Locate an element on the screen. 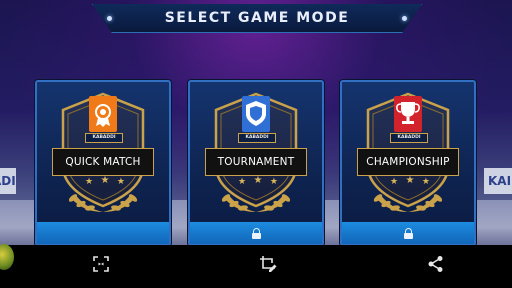 The height and width of the screenshot is (288, 512). ad-board-left-text: ADI is located at coordinates (8, 181).